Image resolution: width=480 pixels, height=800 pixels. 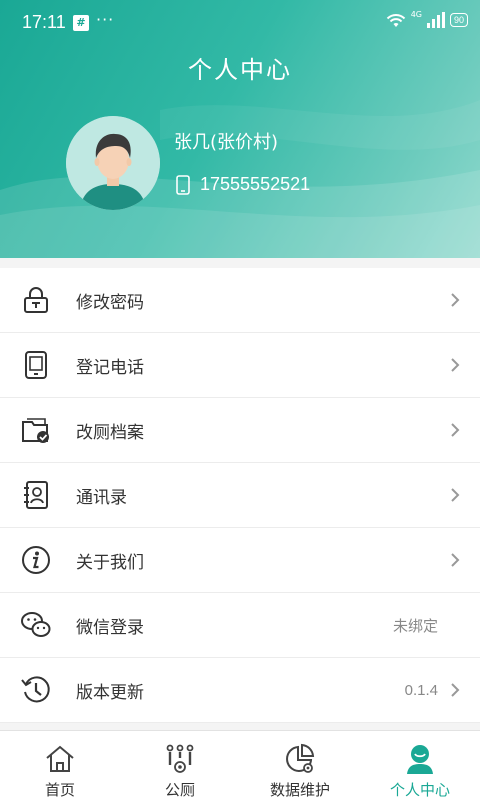 I want to click on tab-label: 首页, so click(x=59, y=790).